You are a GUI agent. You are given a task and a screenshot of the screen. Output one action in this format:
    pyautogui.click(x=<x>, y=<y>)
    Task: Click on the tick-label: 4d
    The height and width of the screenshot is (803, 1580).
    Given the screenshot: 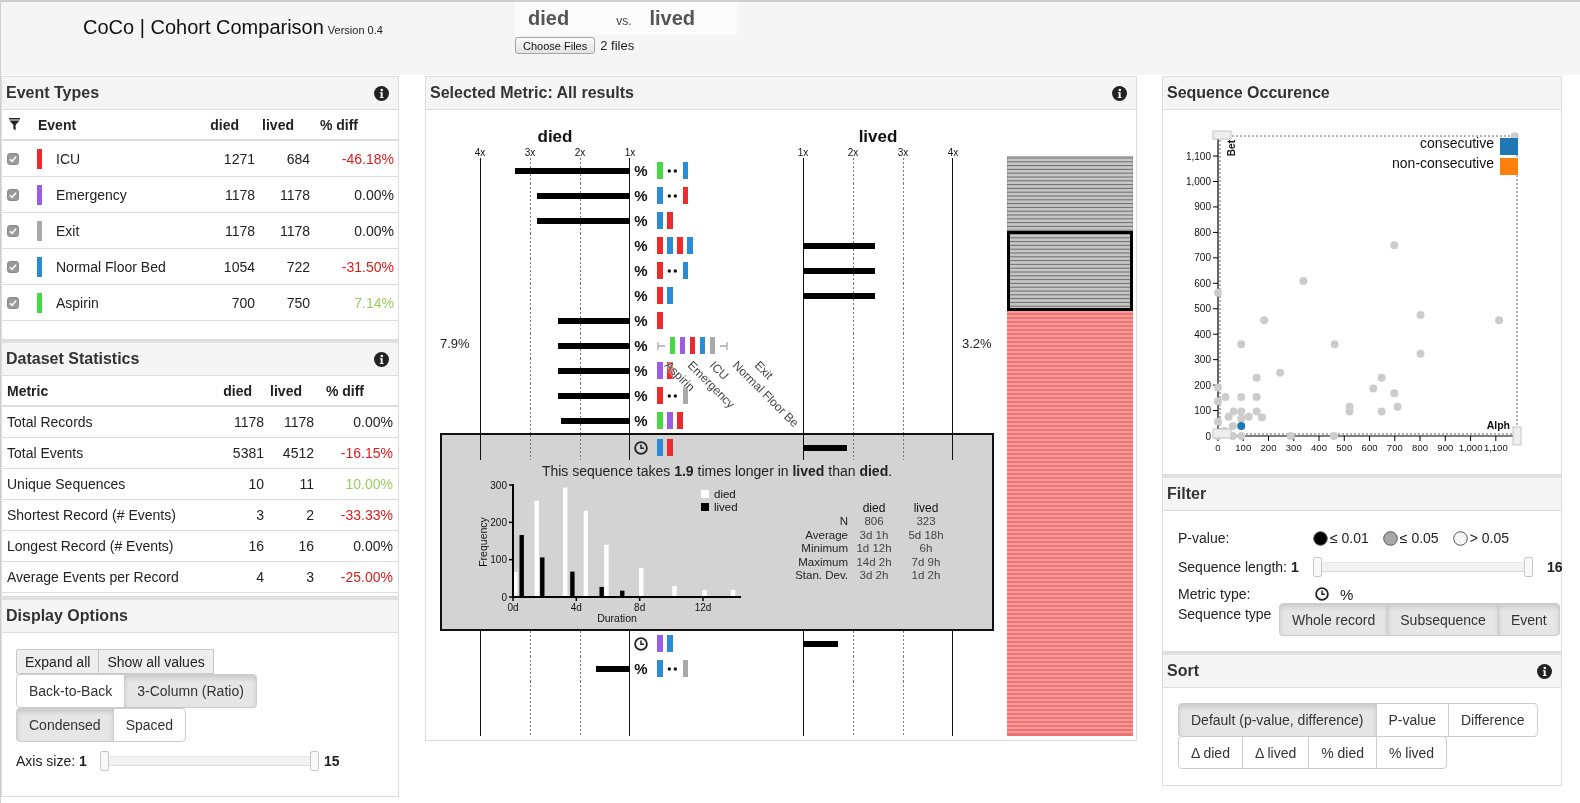 What is the action you would take?
    pyautogui.click(x=576, y=607)
    